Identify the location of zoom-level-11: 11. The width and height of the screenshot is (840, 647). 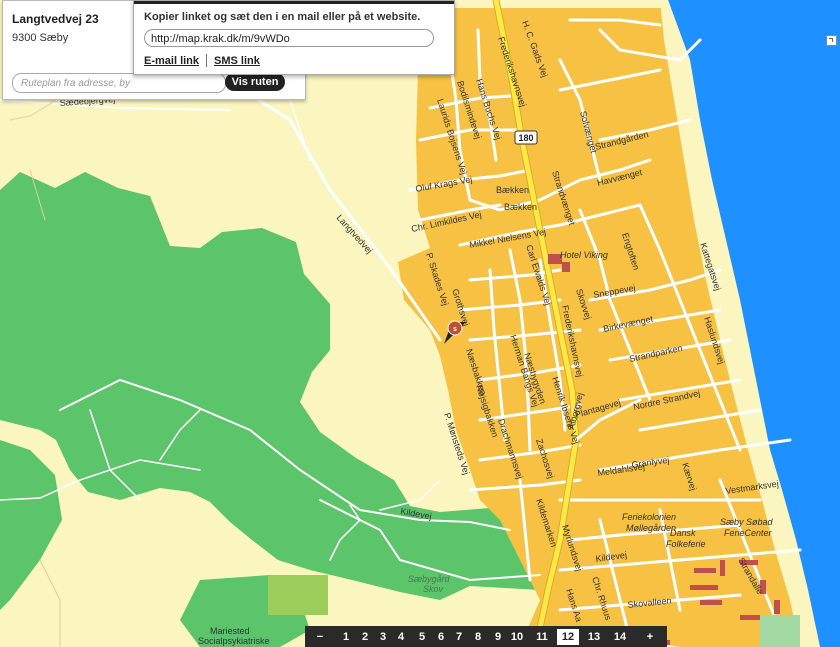
(542, 637).